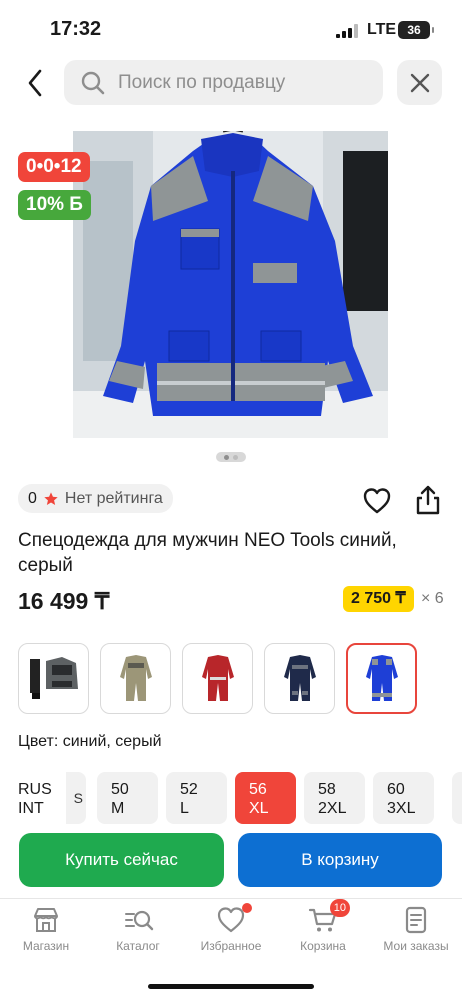 The image size is (462, 999). What do you see at coordinates (54, 167) in the screenshot?
I see `timer-badge: 0•0•12` at bounding box center [54, 167].